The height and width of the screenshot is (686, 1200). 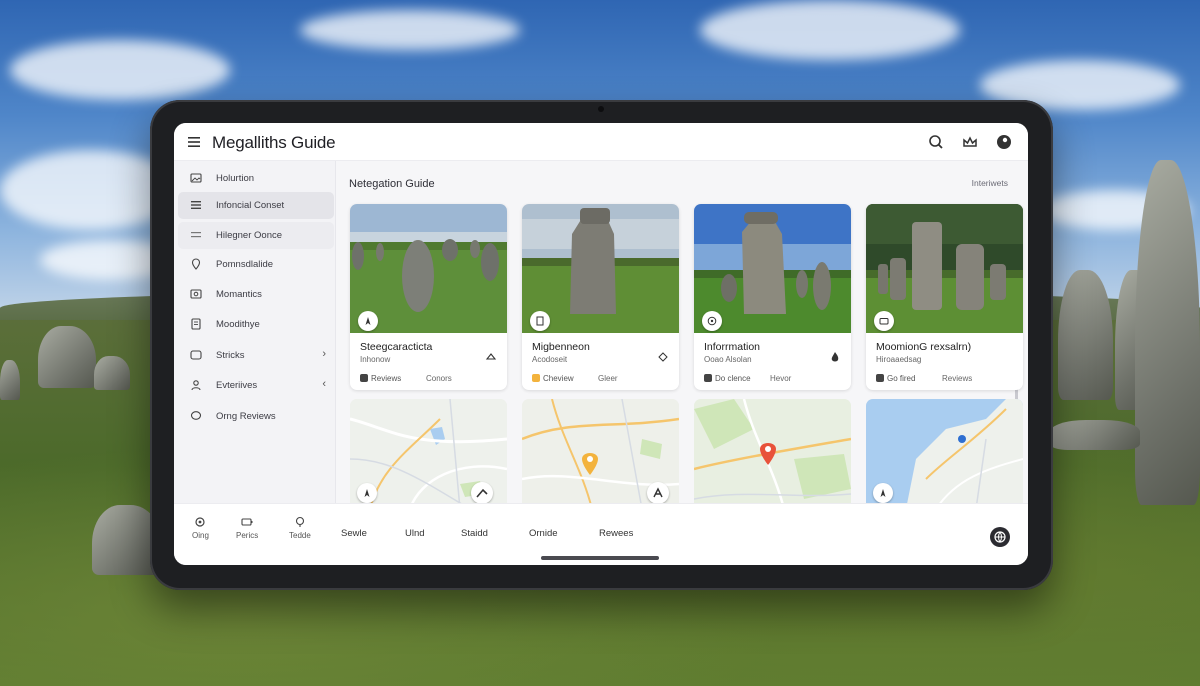 I want to click on site-name: Migbenneon, so click(x=561, y=347).